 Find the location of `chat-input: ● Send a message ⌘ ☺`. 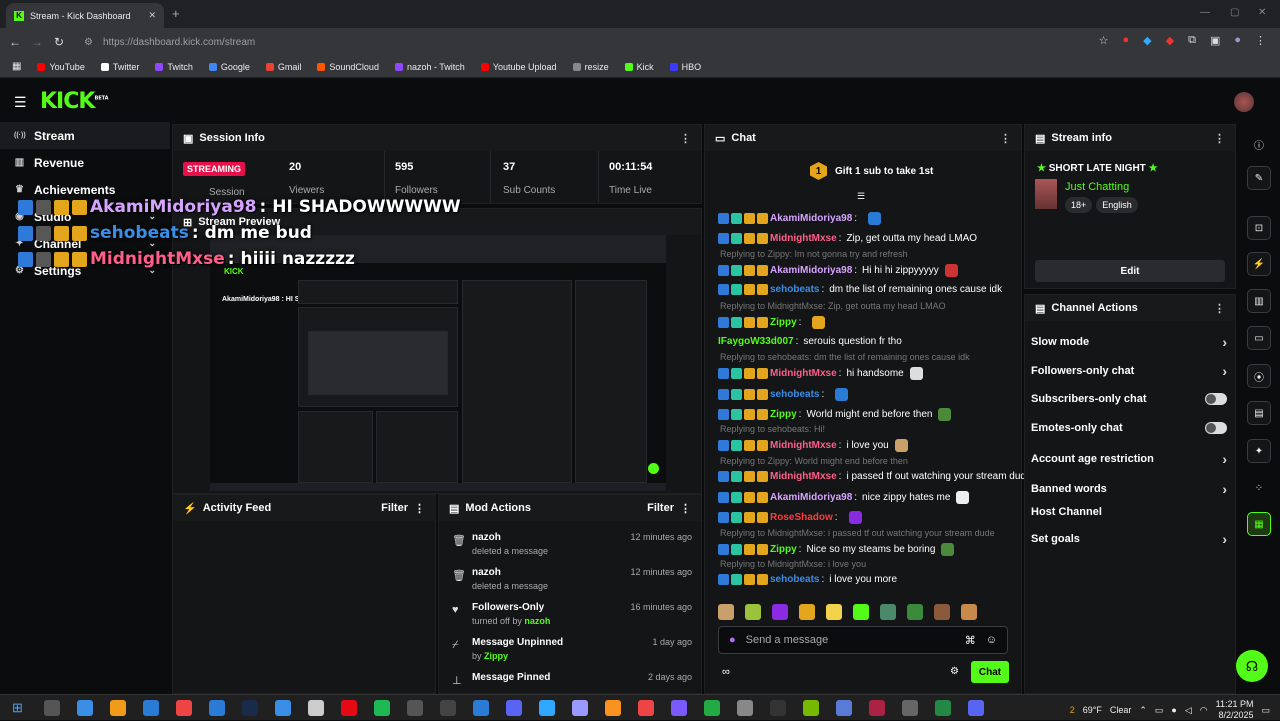

chat-input: ● Send a message ⌘ ☺ is located at coordinates (863, 640).